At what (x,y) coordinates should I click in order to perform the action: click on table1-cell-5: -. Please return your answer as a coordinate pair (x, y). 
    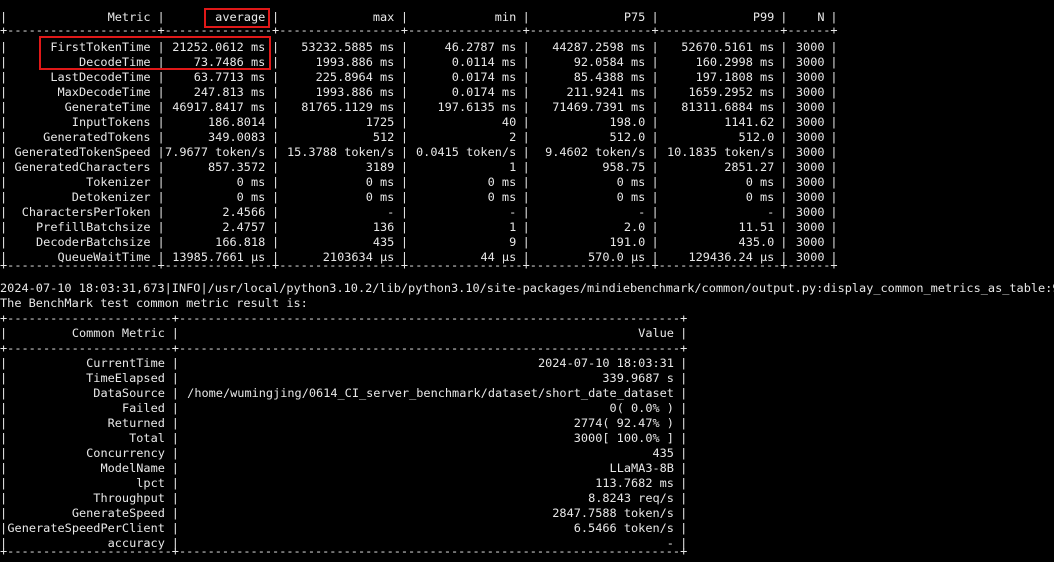
    Looking at the image, I should click on (771, 212).